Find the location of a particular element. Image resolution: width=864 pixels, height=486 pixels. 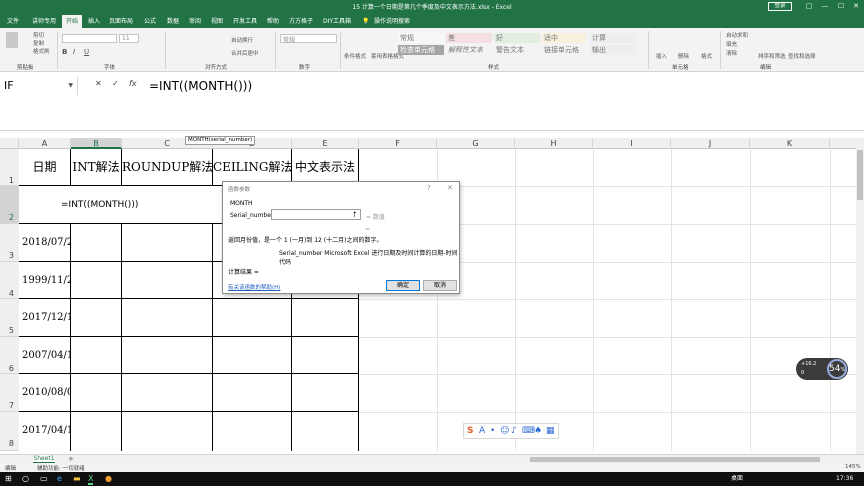

tab-data: 数据 is located at coordinates (173, 21).